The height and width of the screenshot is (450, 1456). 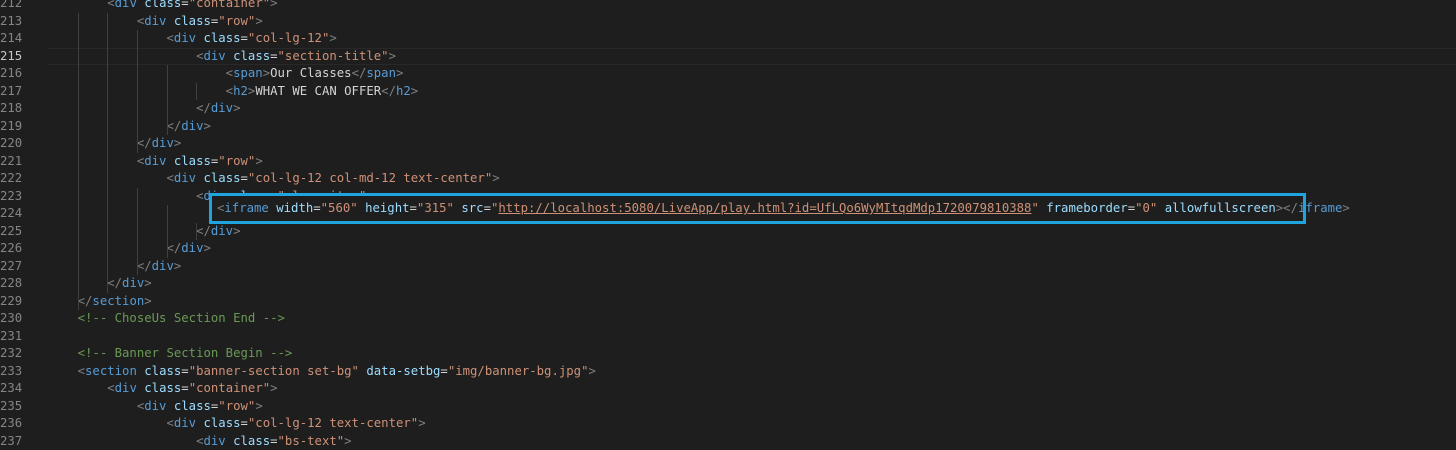 What do you see at coordinates (311, 441) in the screenshot?
I see `code-token: "bs-text"` at bounding box center [311, 441].